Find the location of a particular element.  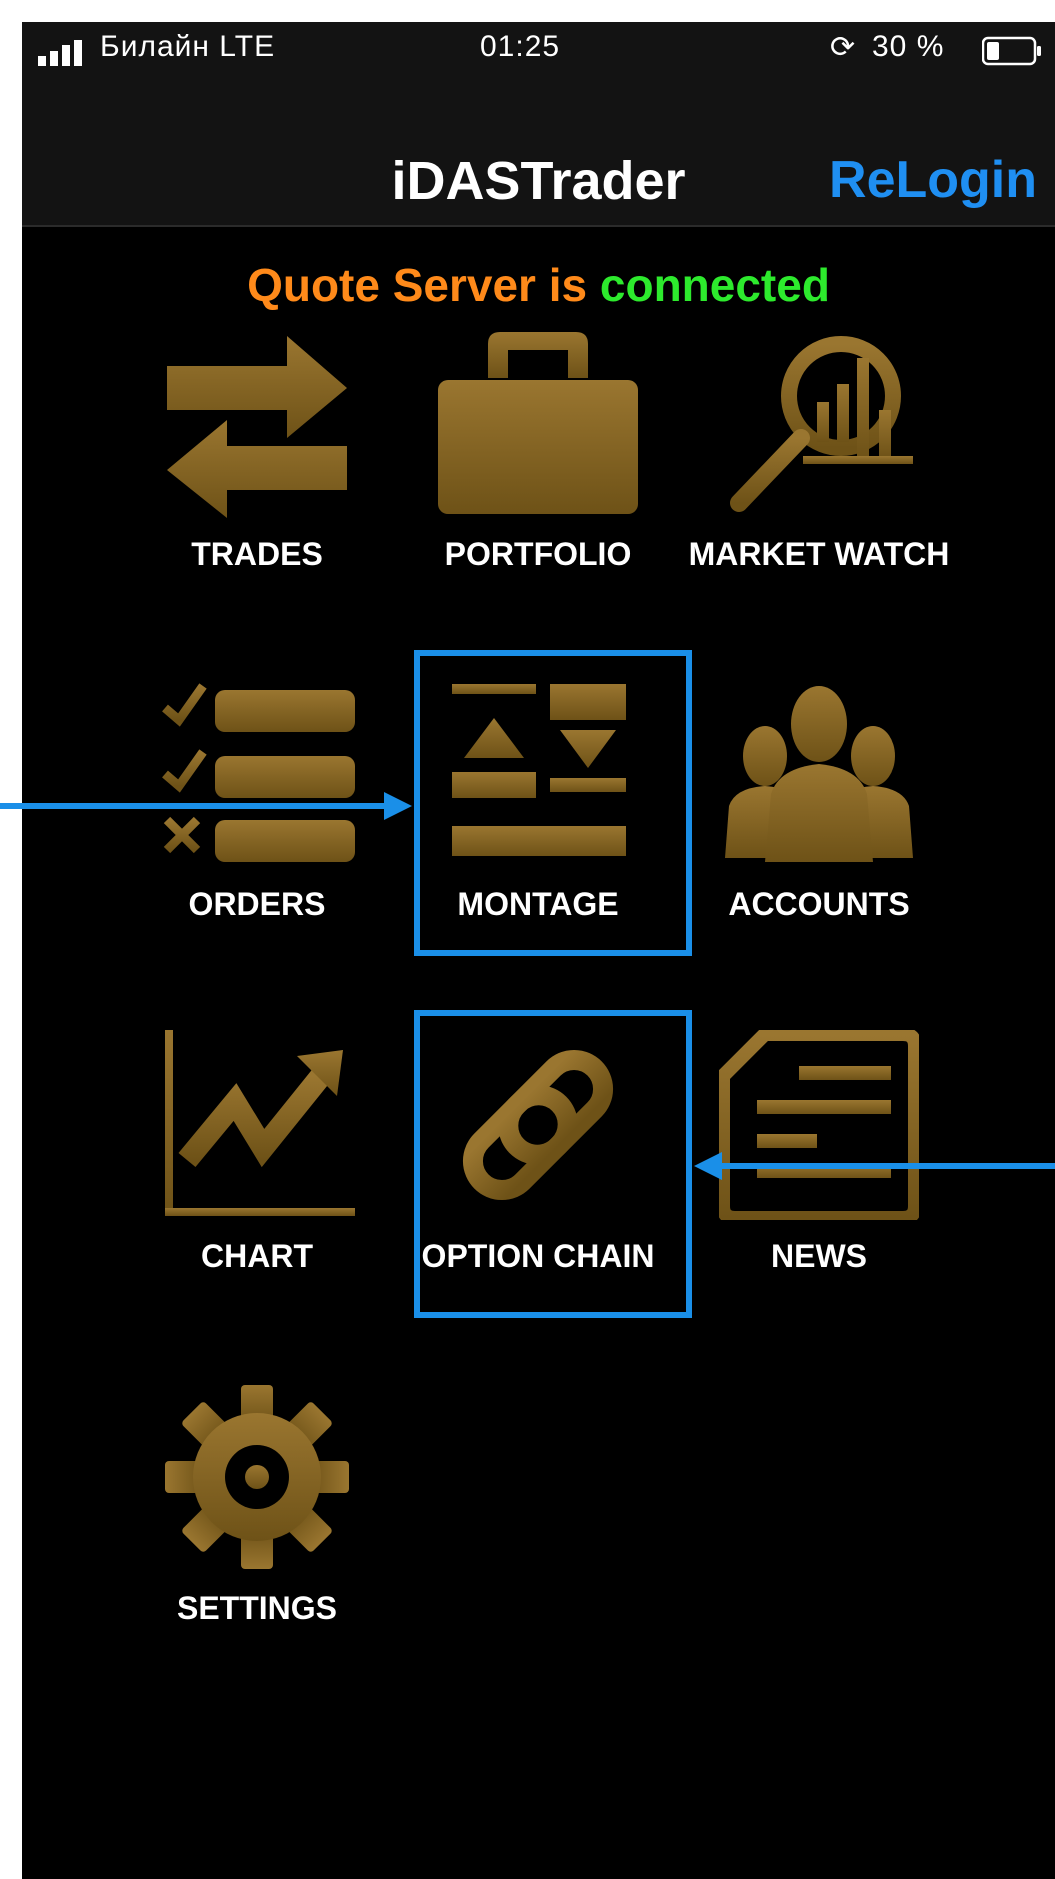

clock: 01:25 is located at coordinates (520, 46).